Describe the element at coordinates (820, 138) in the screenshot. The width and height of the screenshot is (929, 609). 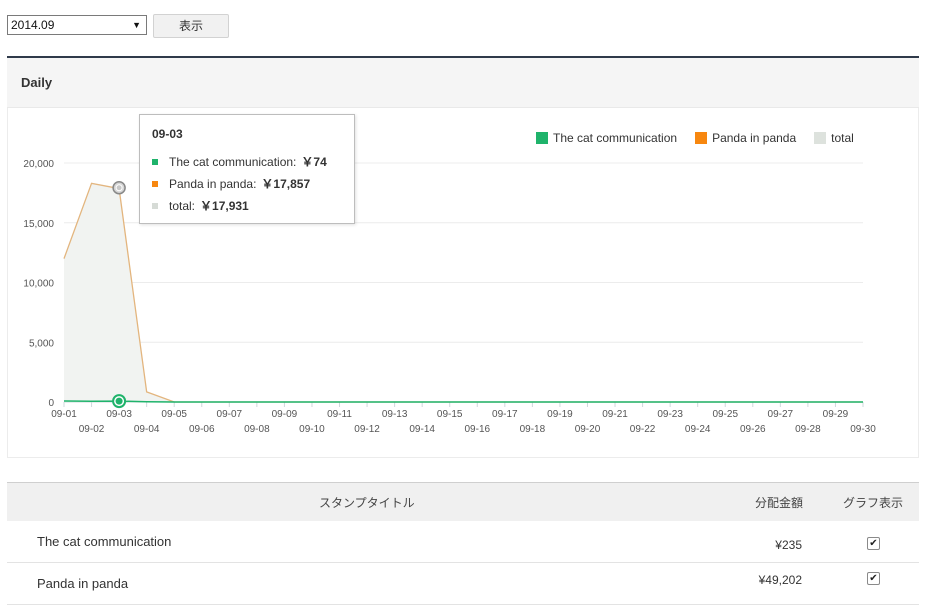
I see `legend-swatch-total` at that location.